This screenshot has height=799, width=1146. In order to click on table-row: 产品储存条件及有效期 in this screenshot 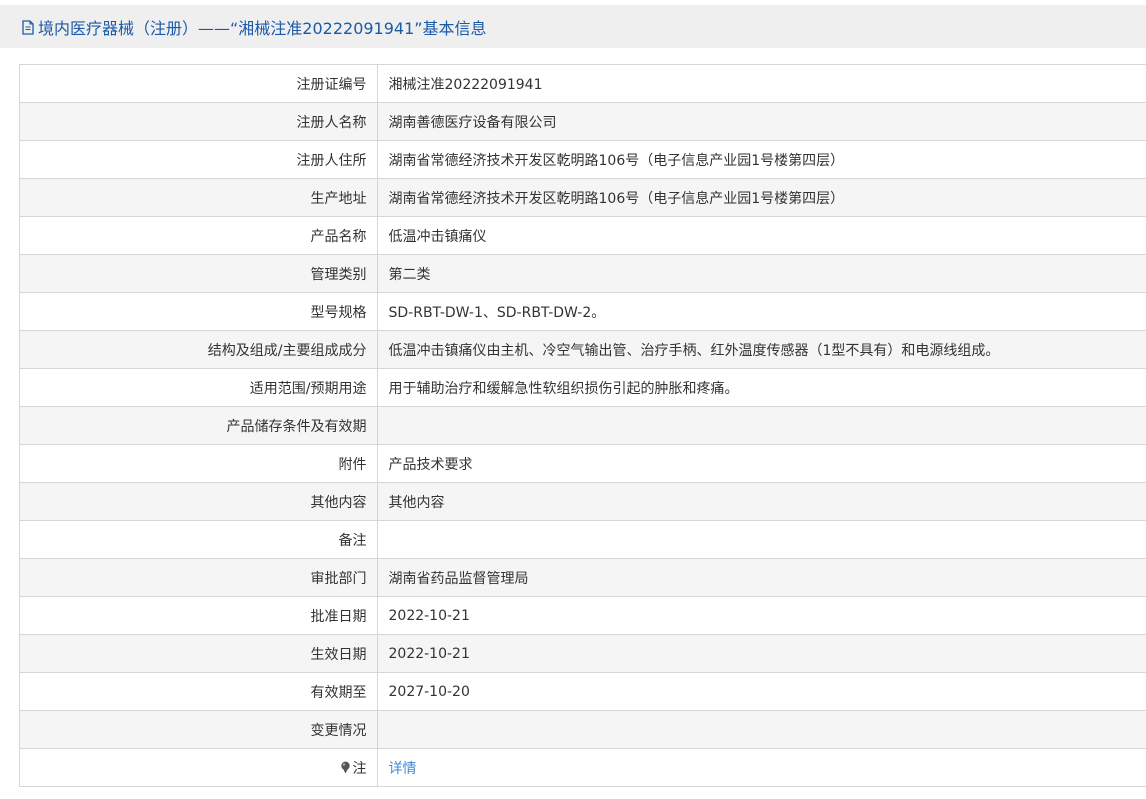, I will do `click(583, 425)`.